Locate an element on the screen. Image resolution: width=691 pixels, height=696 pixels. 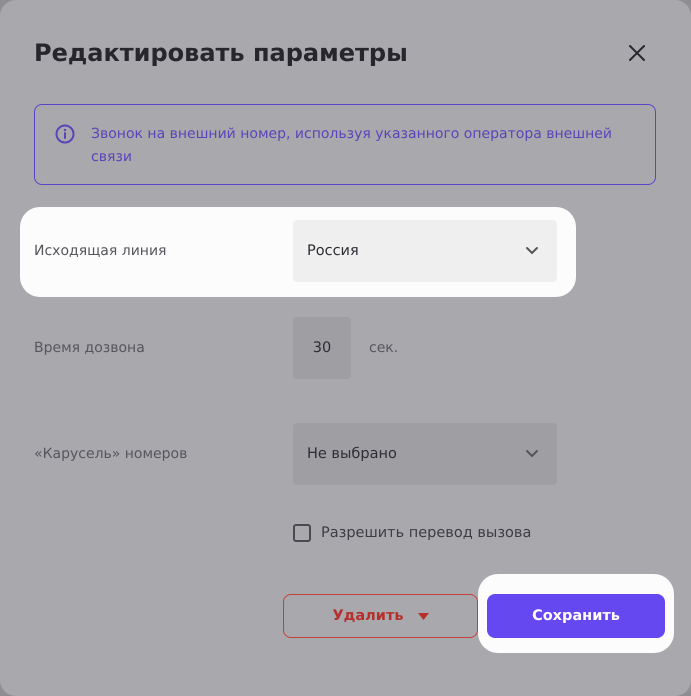
dropdown: Не выбрано is located at coordinates (425, 454).